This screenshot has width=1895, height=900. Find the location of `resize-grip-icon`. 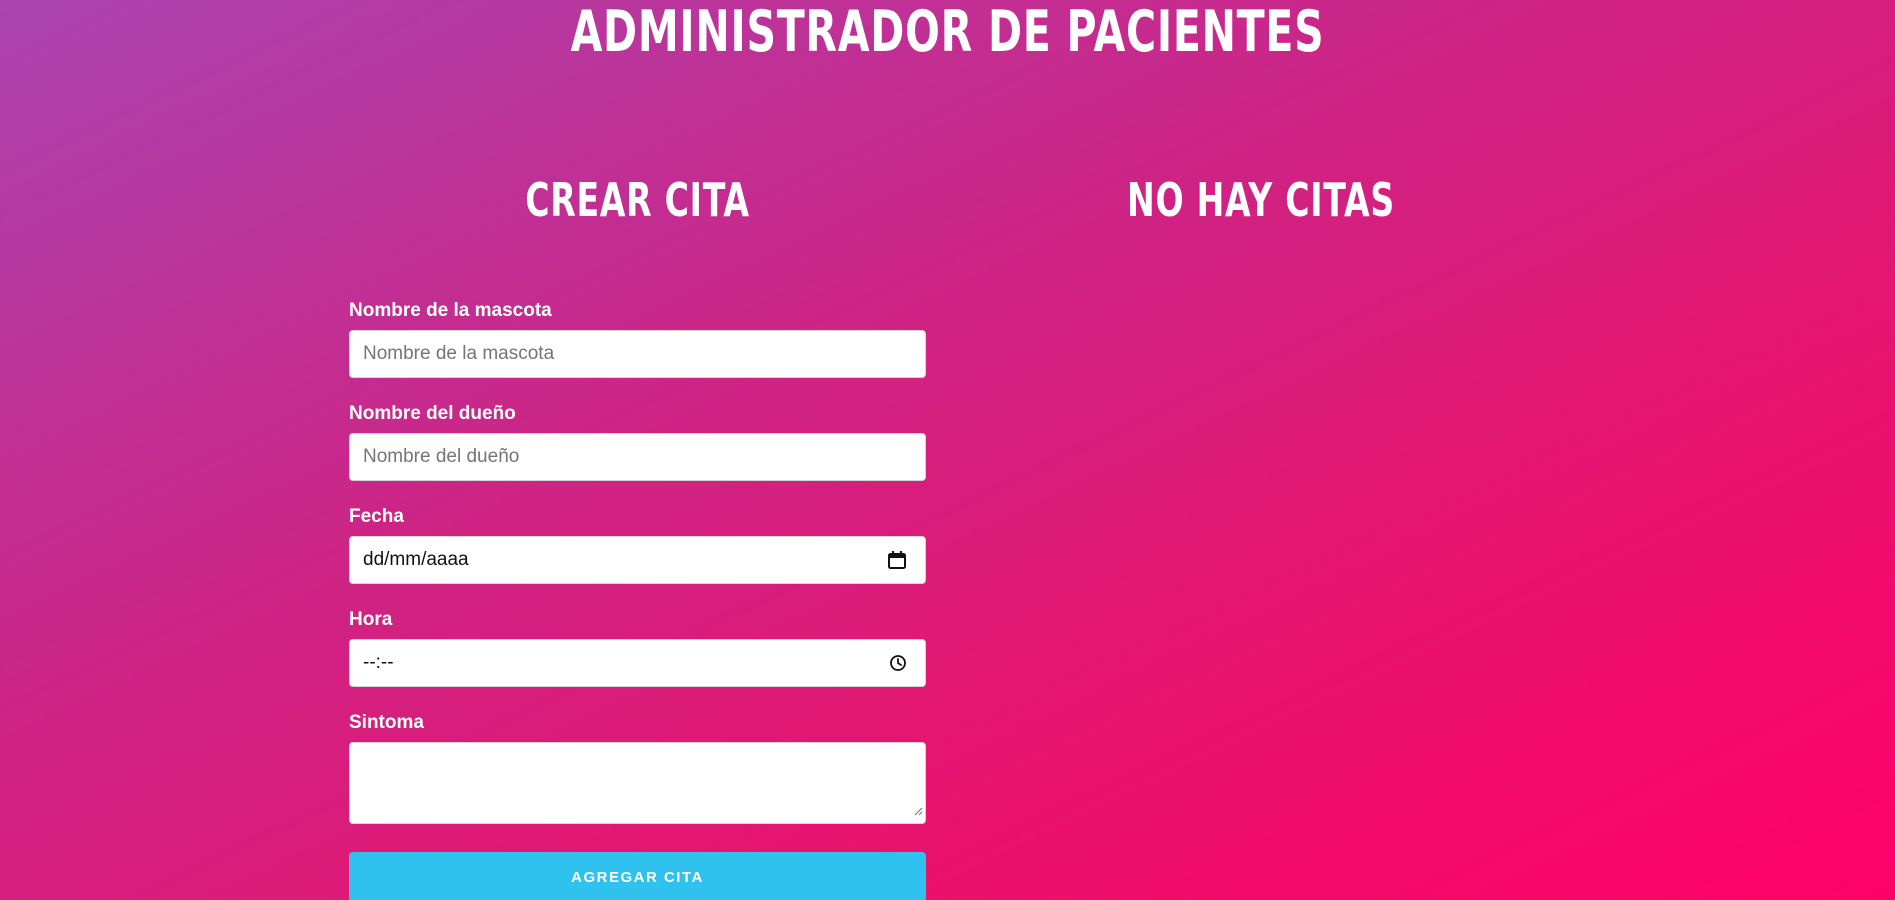

resize-grip-icon is located at coordinates (918, 812).